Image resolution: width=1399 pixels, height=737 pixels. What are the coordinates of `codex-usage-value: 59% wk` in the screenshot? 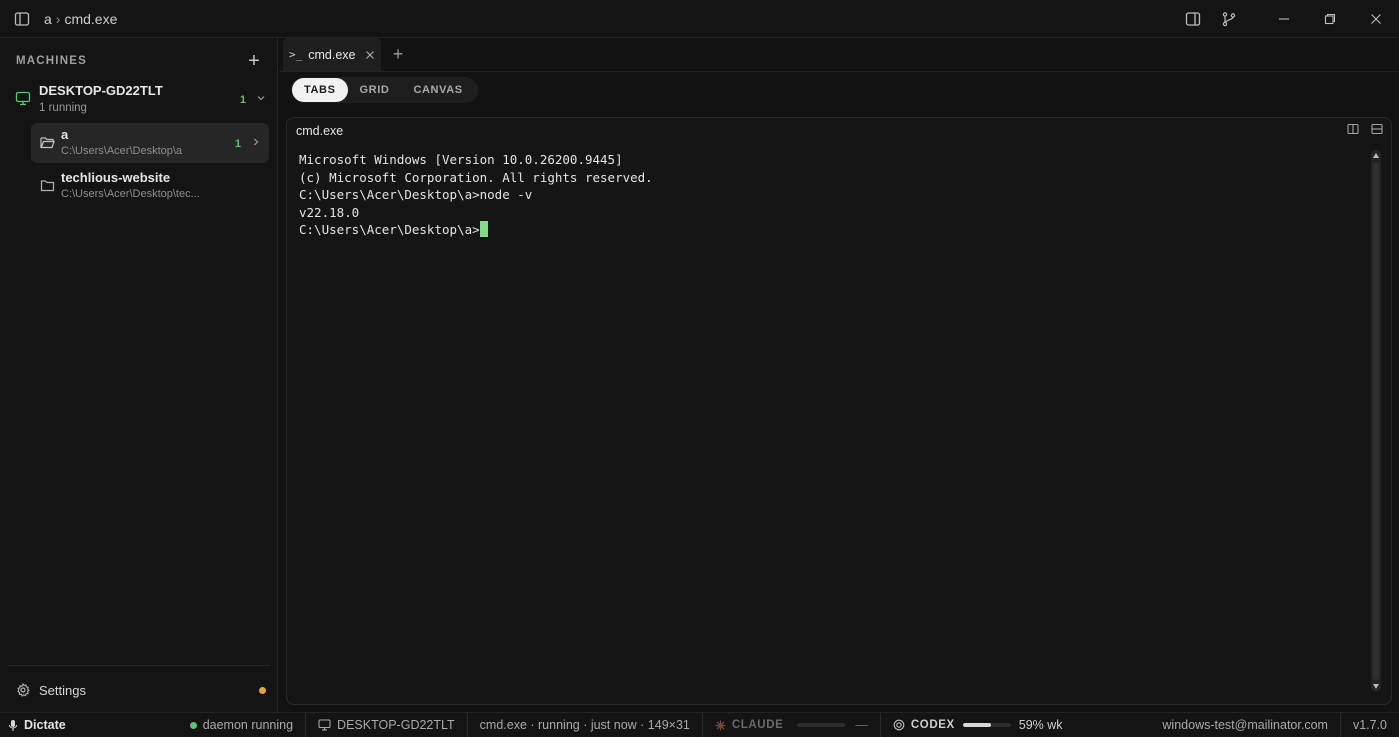 It's located at (1040, 725).